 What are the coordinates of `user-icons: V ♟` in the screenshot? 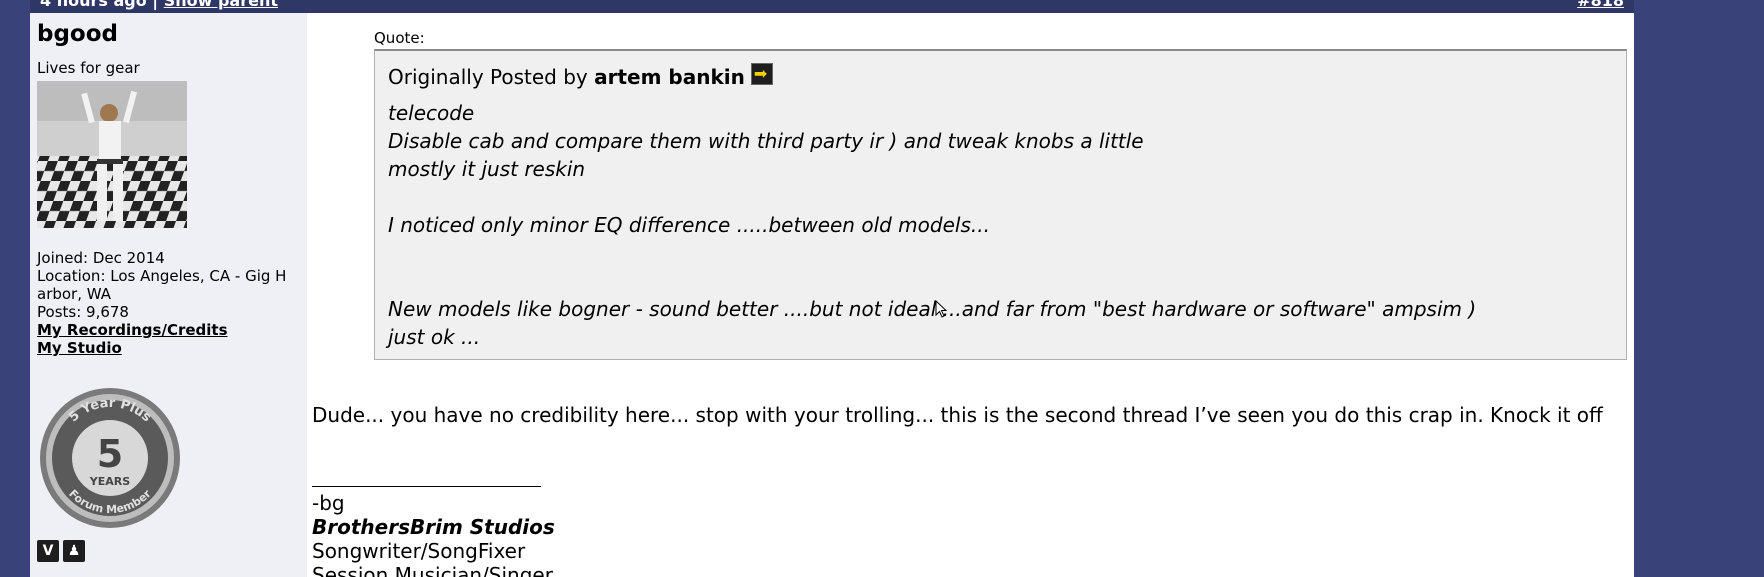 It's located at (63, 551).